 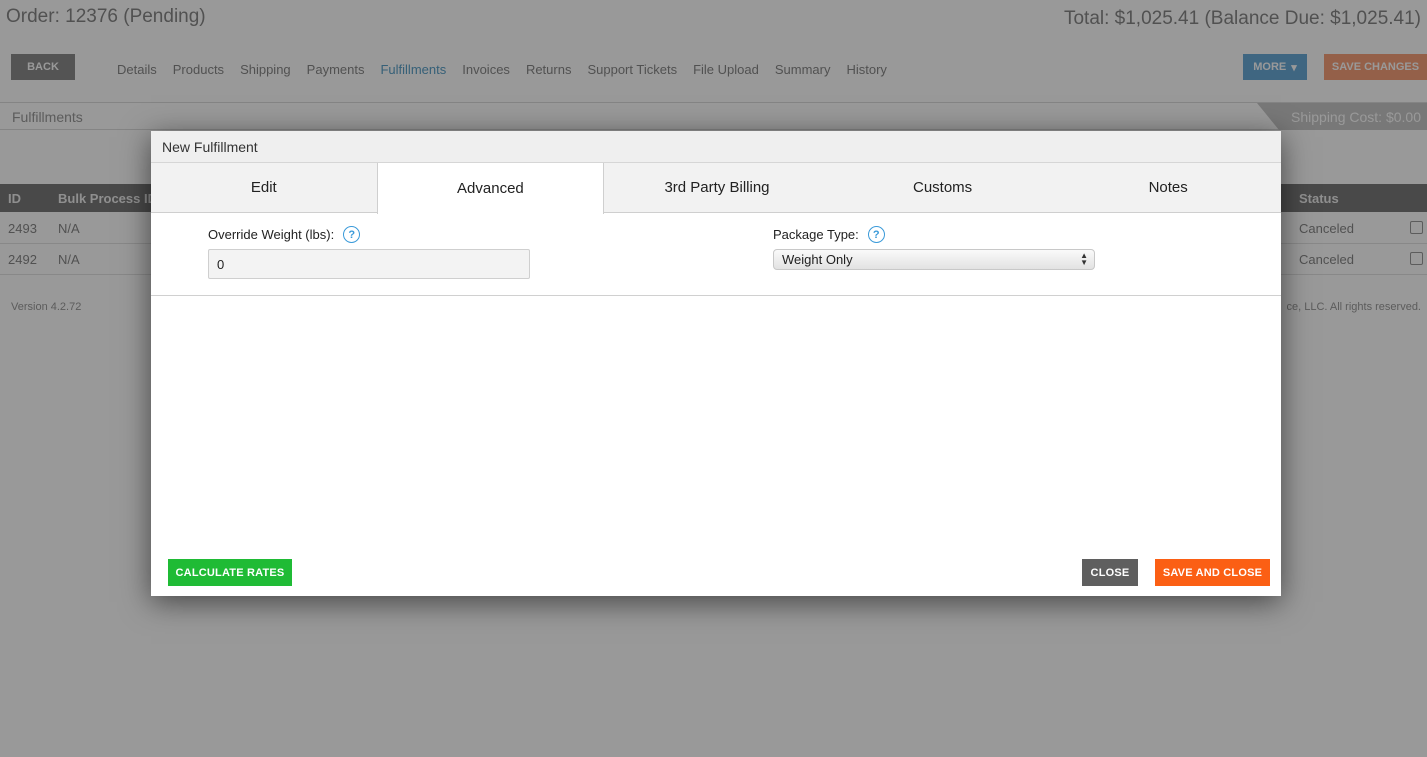 I want to click on tab-notes: Notes, so click(x=1168, y=187).